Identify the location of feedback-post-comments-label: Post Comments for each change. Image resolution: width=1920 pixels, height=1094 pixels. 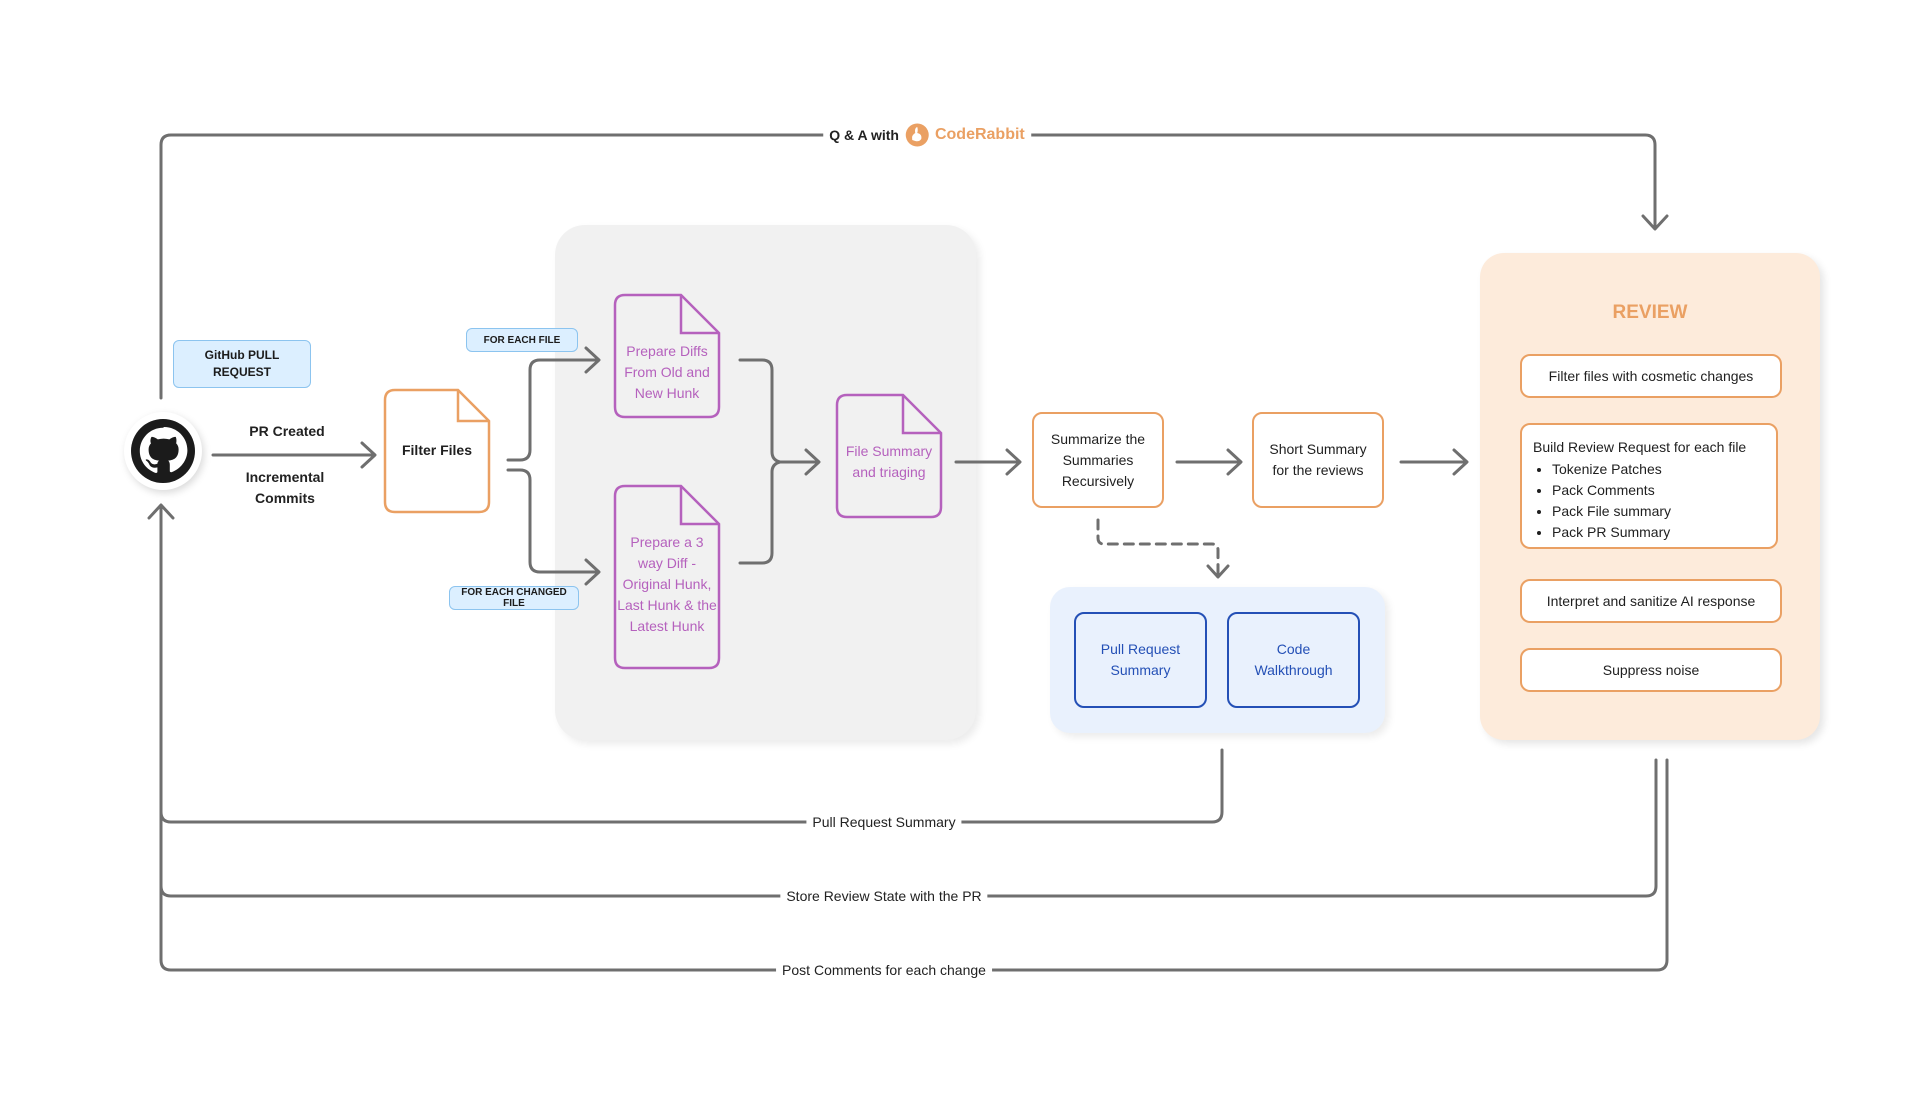
(884, 970).